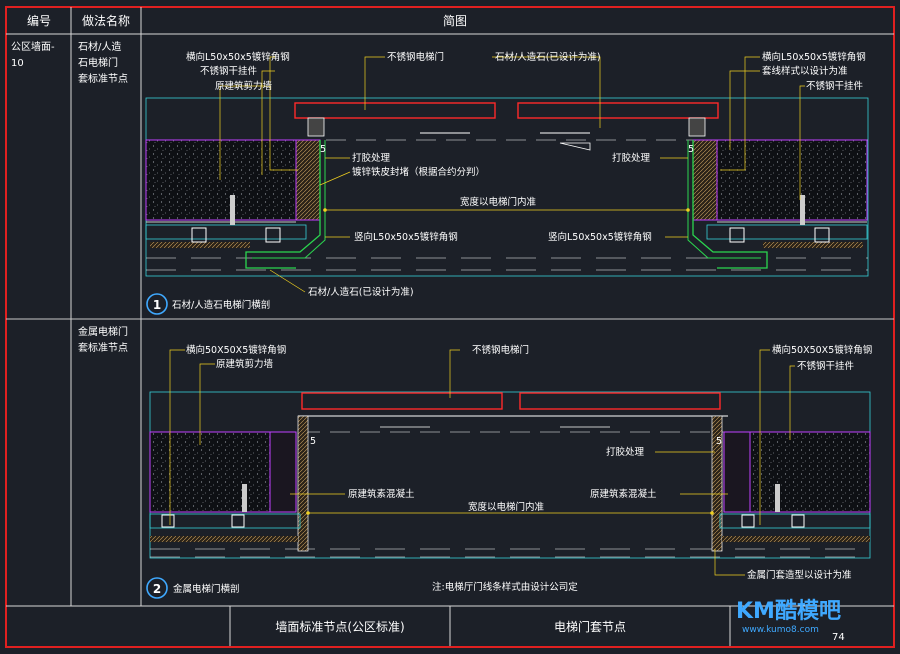 This screenshot has height=654, width=900. Describe the element at coordinates (157, 305) in the screenshot. I see `d1-number: 1` at that location.